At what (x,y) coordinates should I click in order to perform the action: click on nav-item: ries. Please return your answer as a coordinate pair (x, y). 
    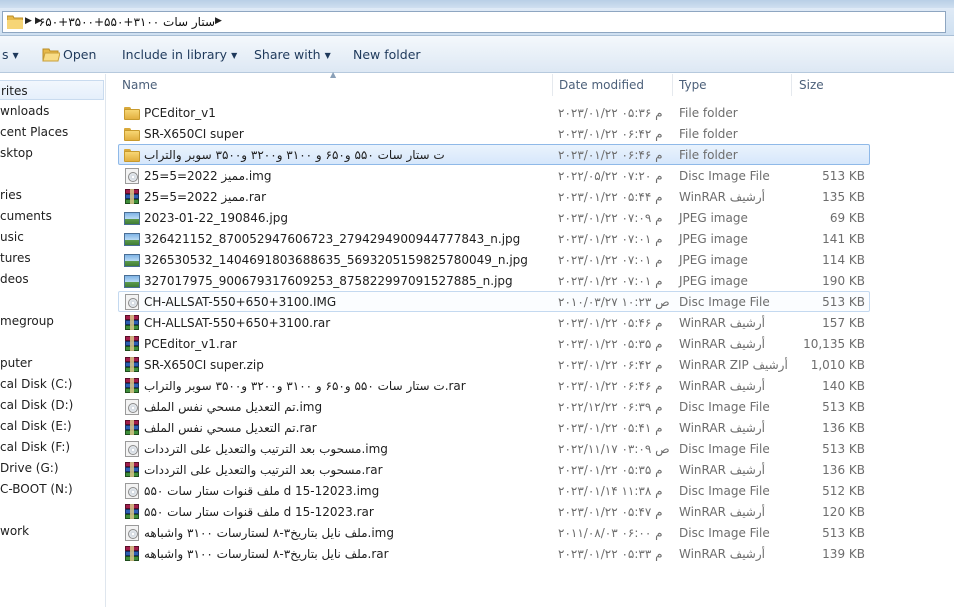
    Looking at the image, I should click on (11, 195).